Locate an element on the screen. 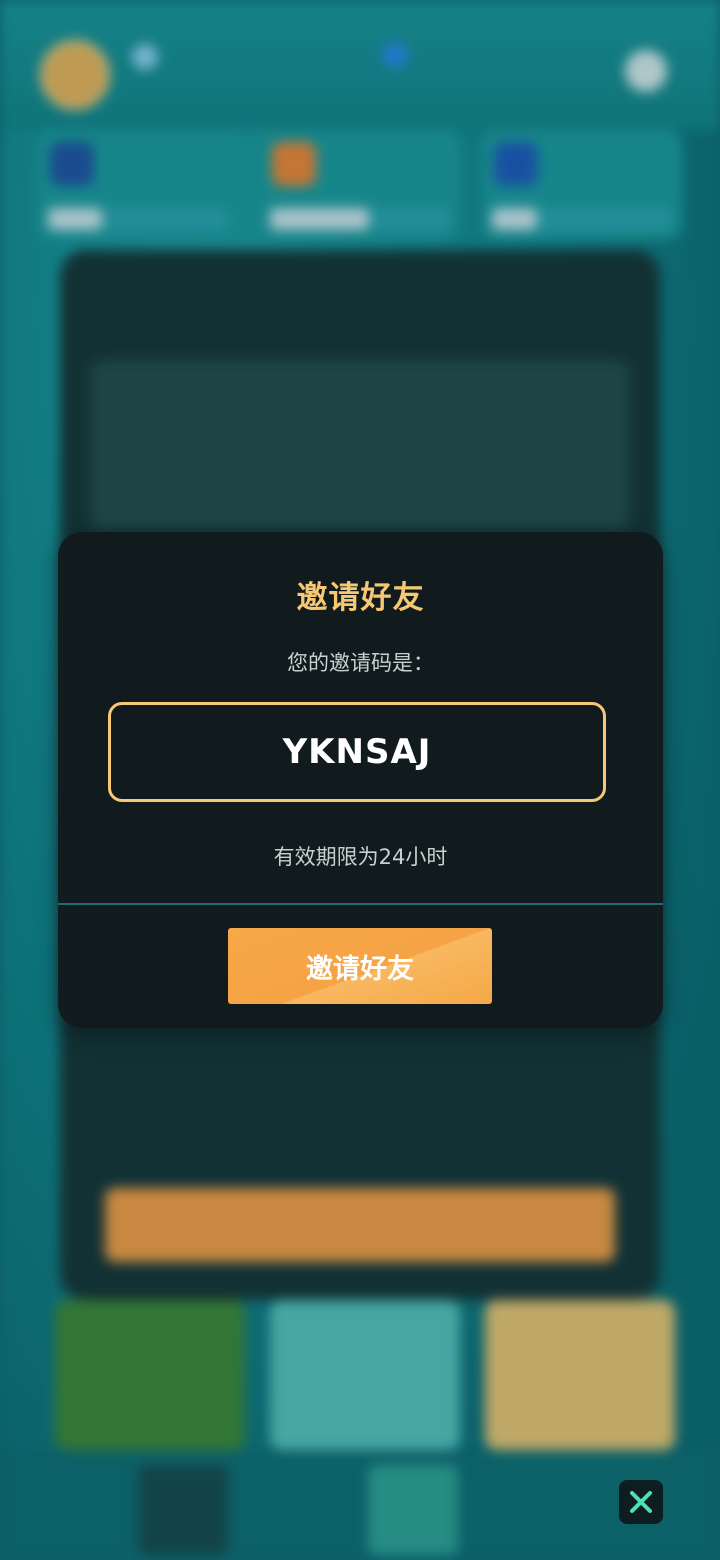 Image resolution: width=720 pixels, height=1560 pixels. invite-code-box: YKNSAJ is located at coordinates (357, 752).